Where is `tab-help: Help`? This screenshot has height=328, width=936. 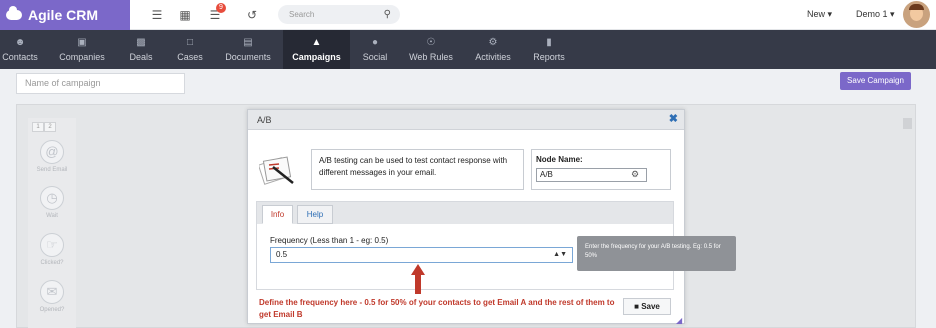 tab-help: Help is located at coordinates (315, 214).